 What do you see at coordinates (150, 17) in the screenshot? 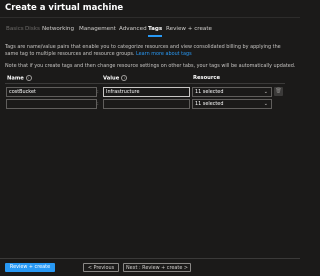
I see `title-divider` at bounding box center [150, 17].